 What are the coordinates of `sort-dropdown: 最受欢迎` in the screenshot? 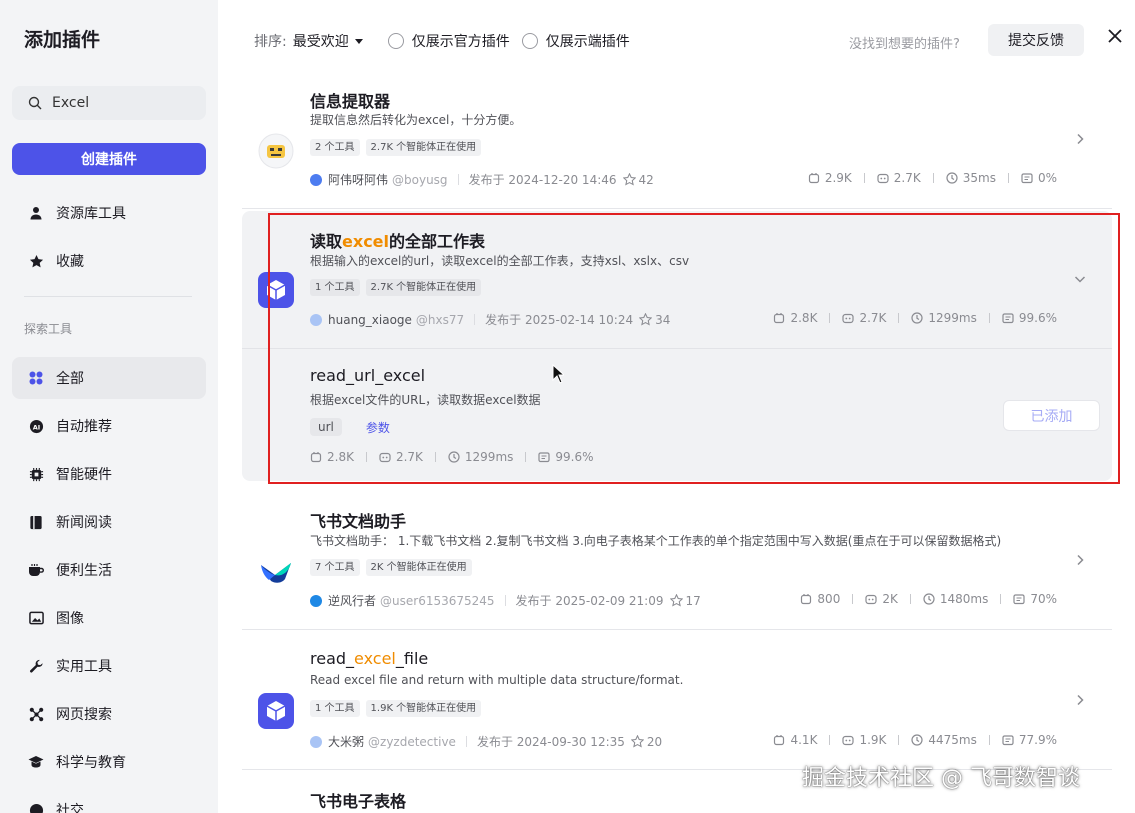 It's located at (328, 41).